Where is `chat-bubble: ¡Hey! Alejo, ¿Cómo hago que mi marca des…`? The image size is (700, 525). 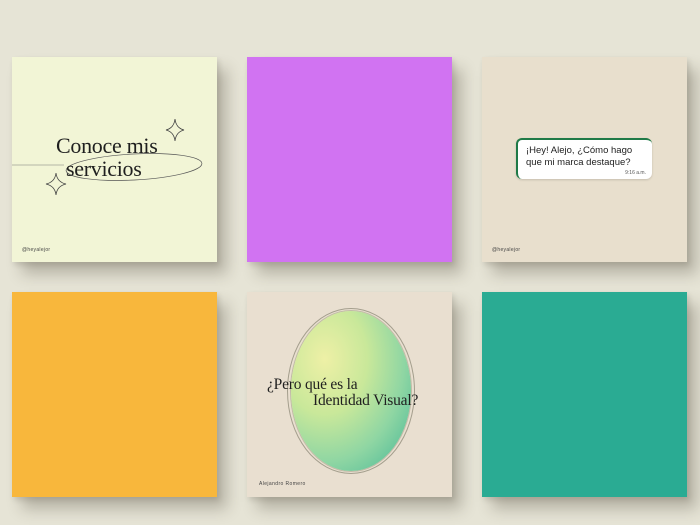
chat-bubble: ¡Hey! Alejo, ¿Cómo hago que mi marca des… is located at coordinates (584, 158).